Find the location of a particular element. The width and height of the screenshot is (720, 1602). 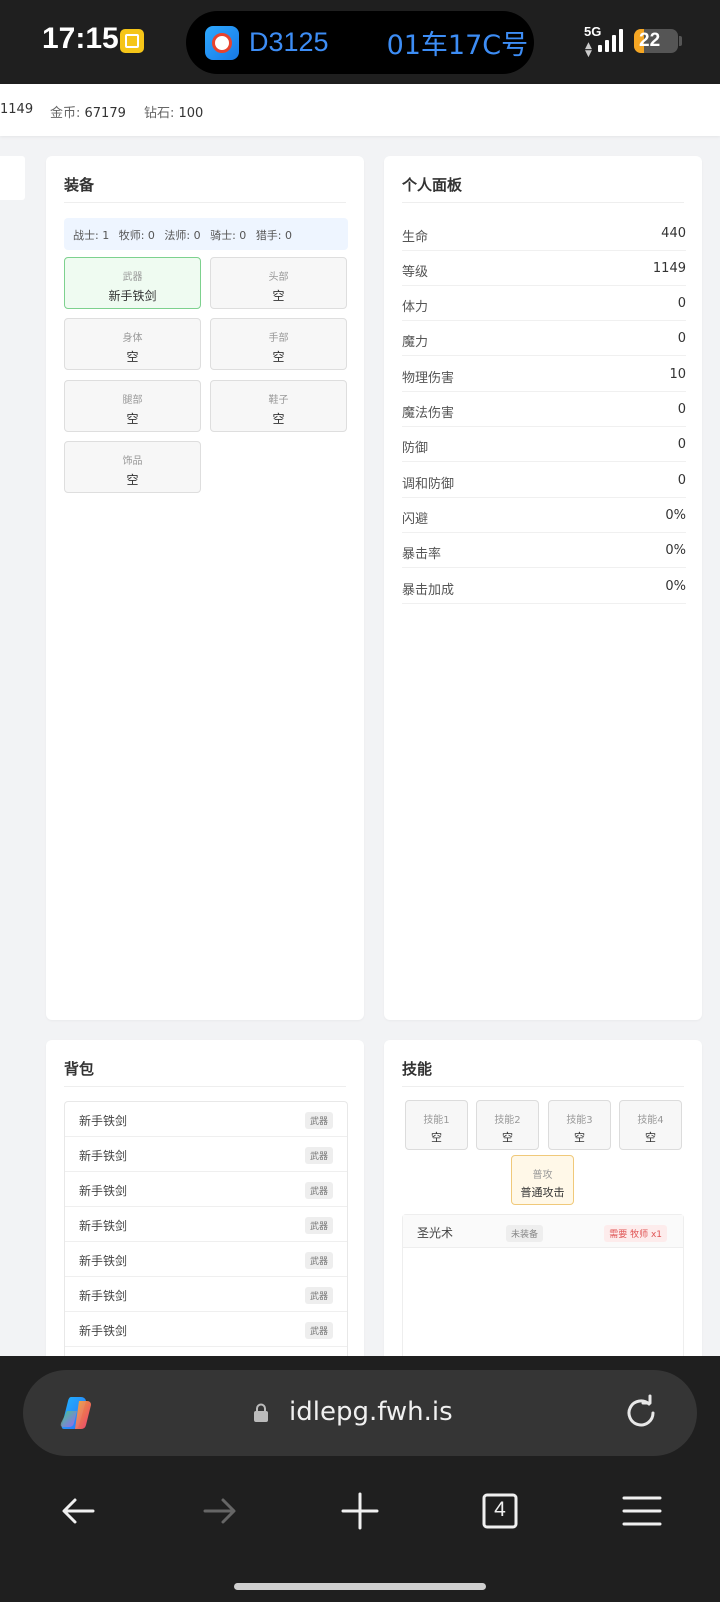

job-count-knight: 骑士: 0 is located at coordinates (228, 235).